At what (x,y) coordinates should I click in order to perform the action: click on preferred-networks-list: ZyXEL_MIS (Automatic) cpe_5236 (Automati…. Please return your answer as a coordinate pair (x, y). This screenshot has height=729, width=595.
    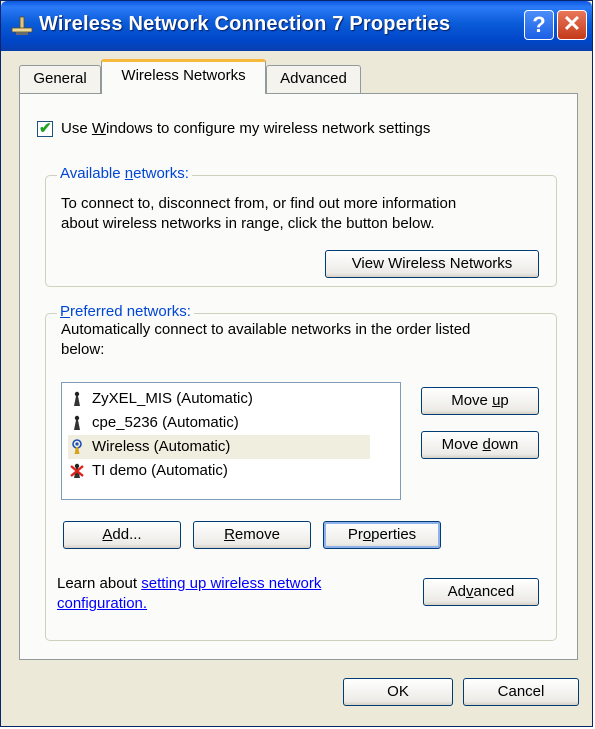
    Looking at the image, I should click on (231, 441).